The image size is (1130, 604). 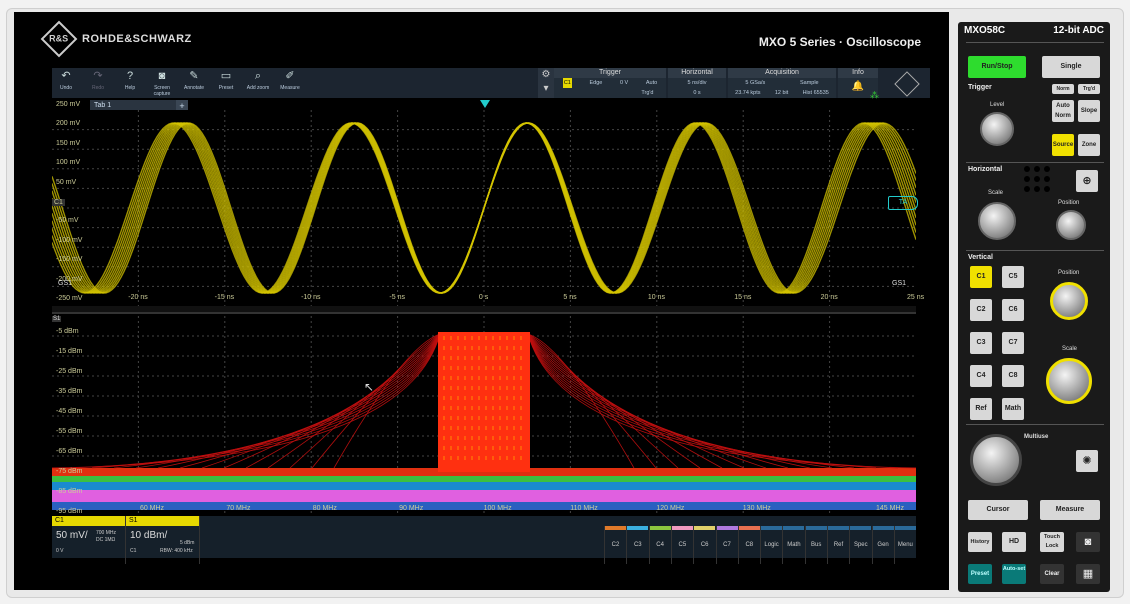 What do you see at coordinates (997, 67) in the screenshot?
I see `run-stop-button: Run/Stop` at bounding box center [997, 67].